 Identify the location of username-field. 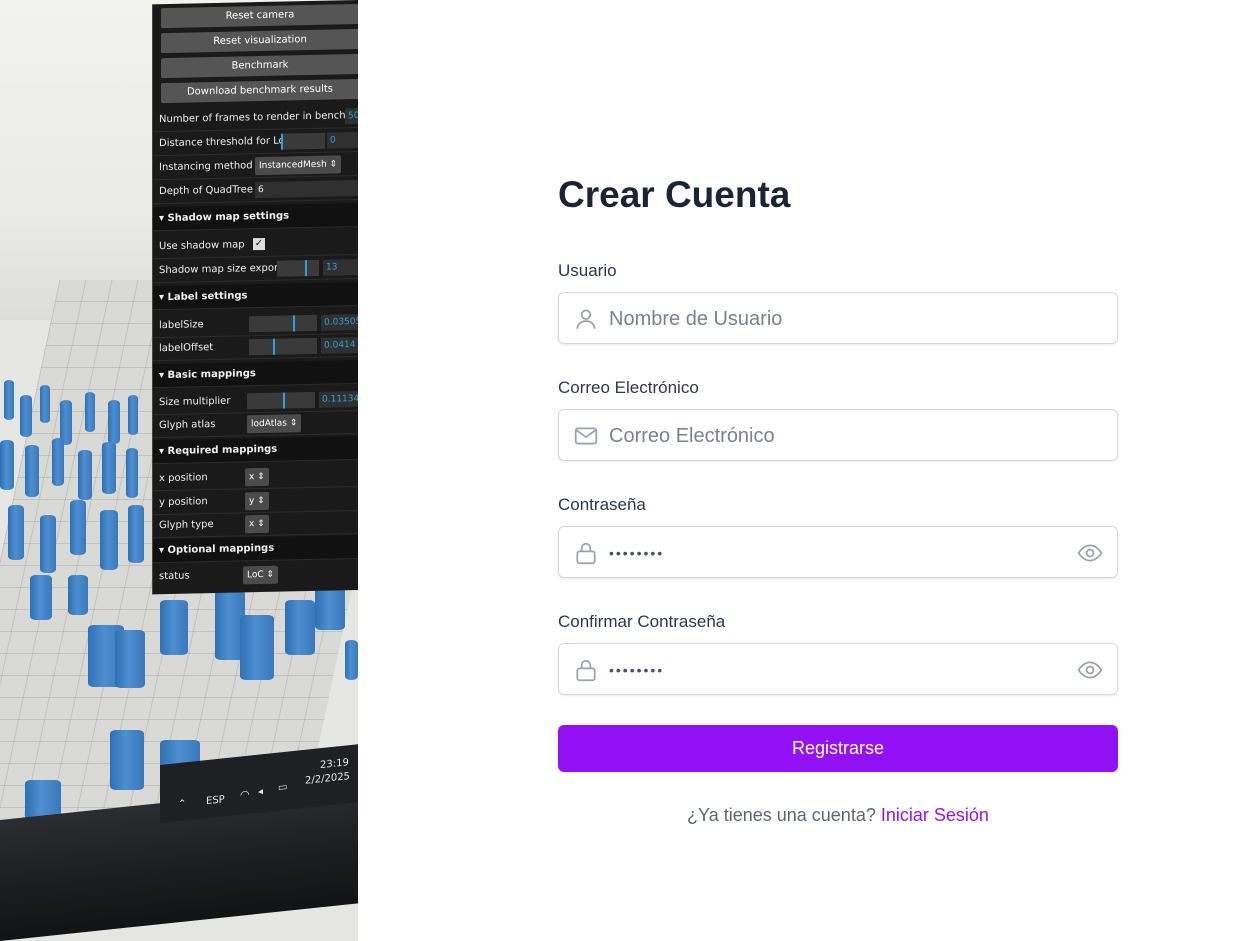
(838, 318).